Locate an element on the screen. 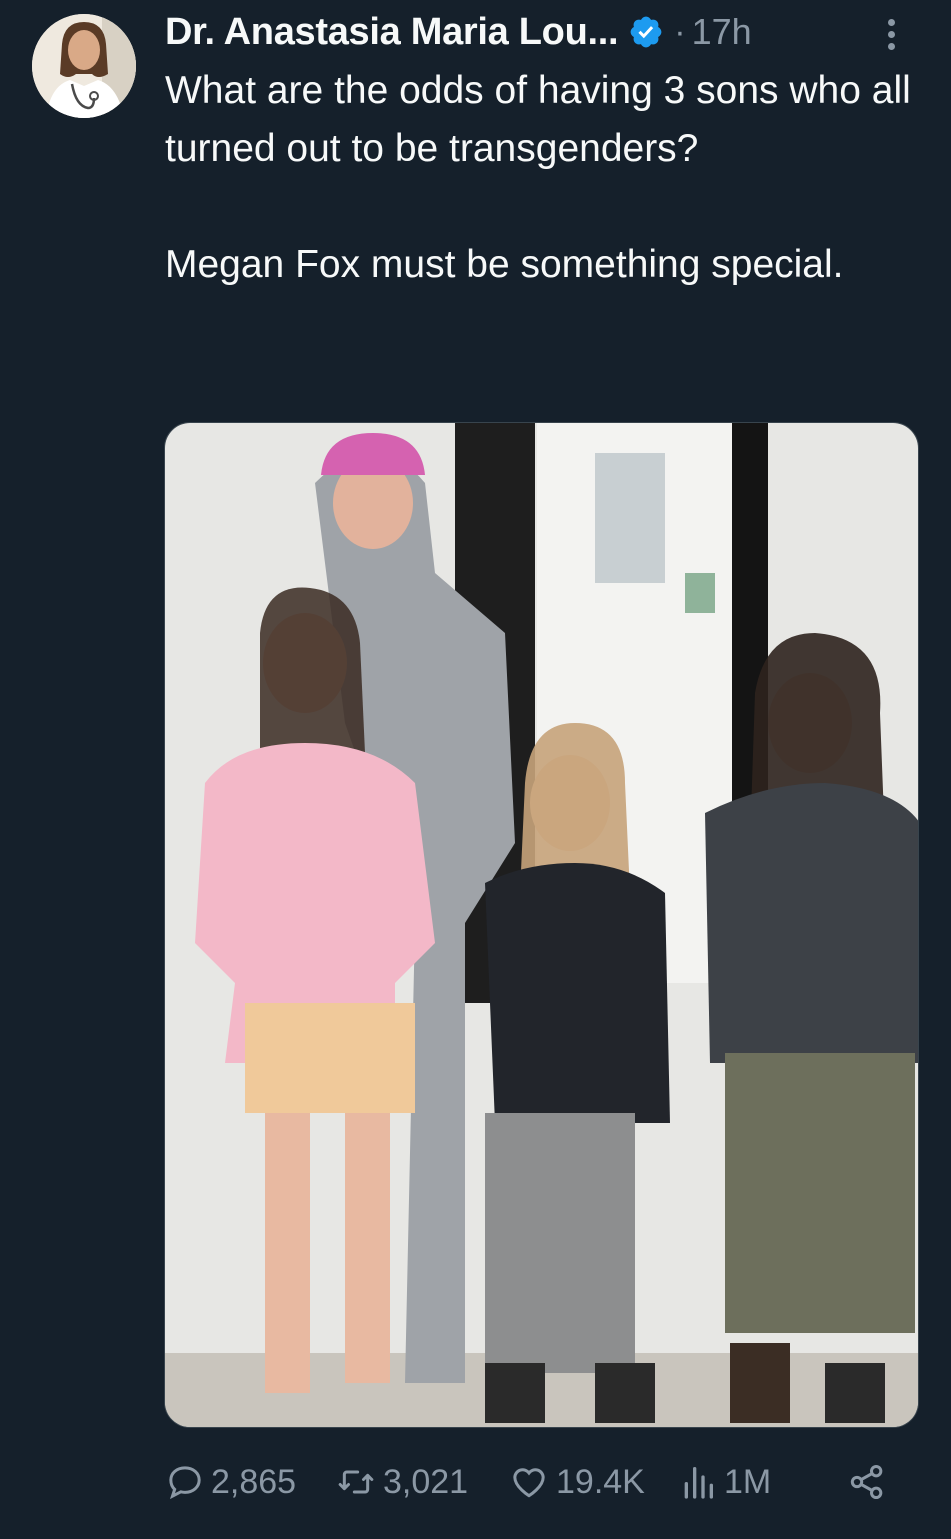 This screenshot has height=1539, width=951. reply-count: 2,865 is located at coordinates (254, 1481).